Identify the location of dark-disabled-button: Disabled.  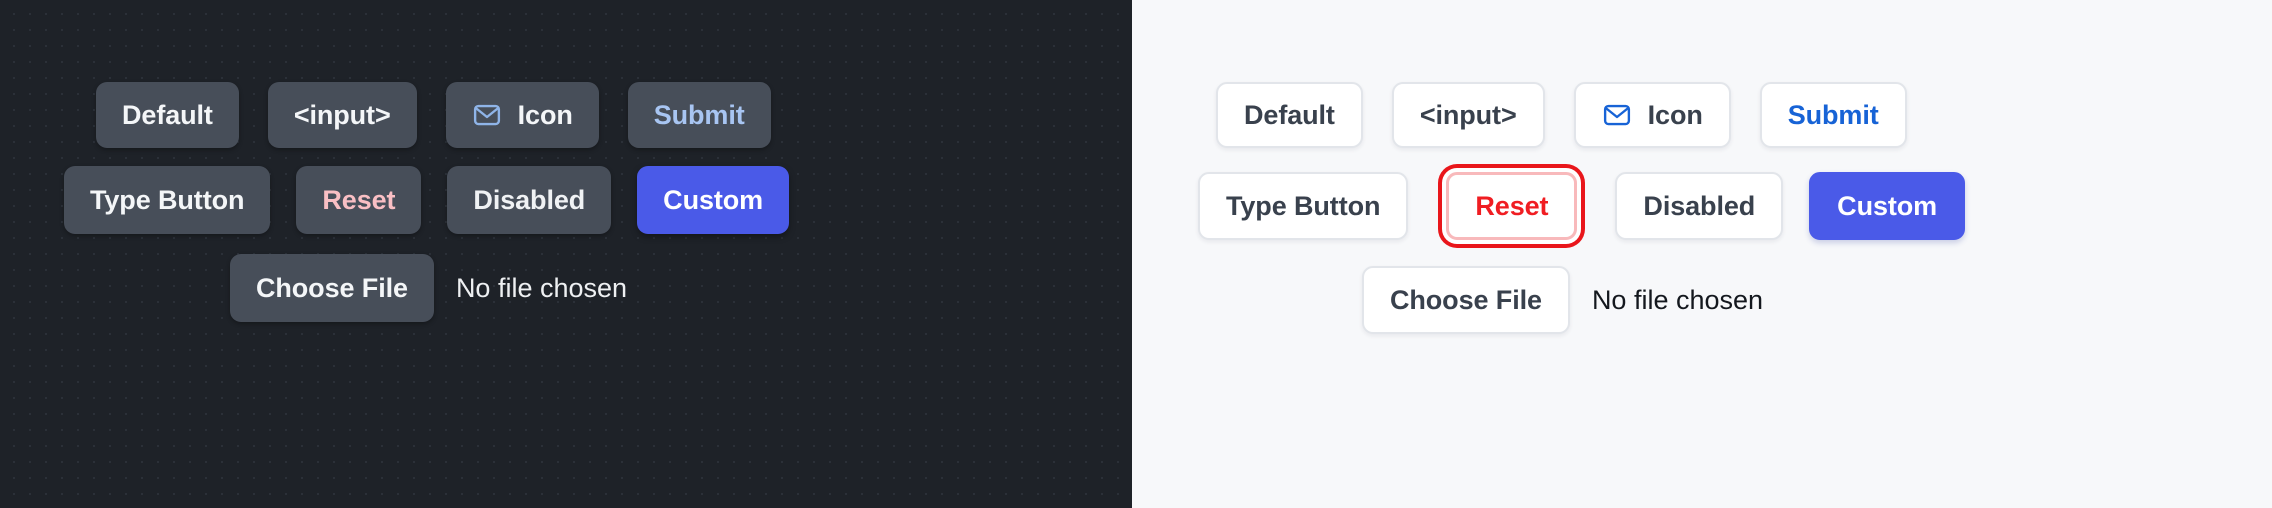
(529, 200).